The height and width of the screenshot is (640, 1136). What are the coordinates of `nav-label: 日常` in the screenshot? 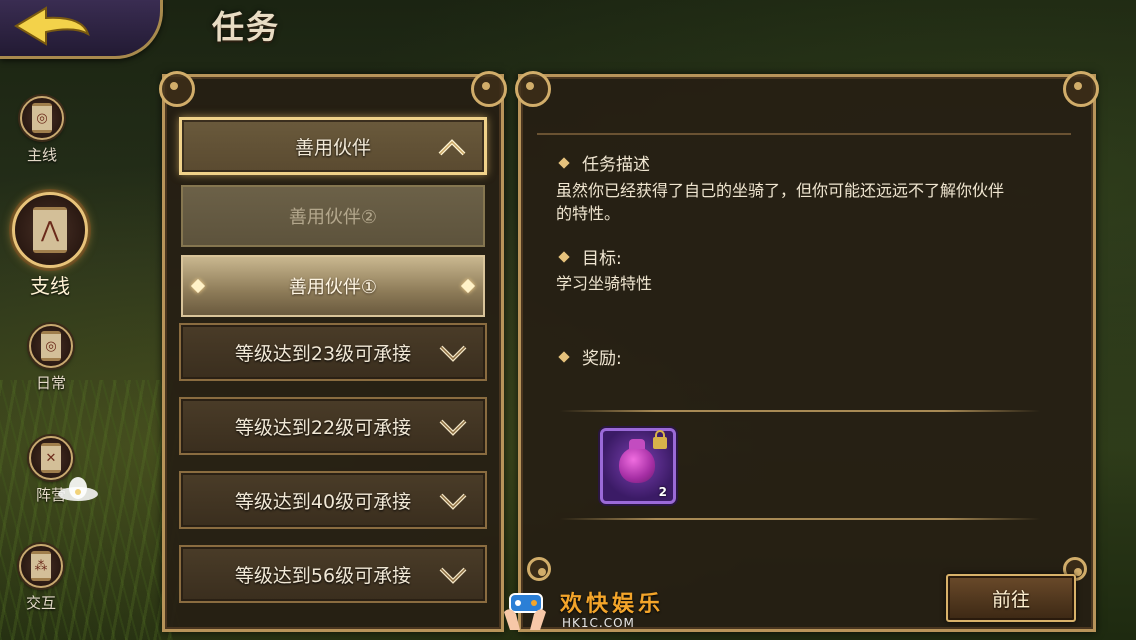 It's located at (50, 383).